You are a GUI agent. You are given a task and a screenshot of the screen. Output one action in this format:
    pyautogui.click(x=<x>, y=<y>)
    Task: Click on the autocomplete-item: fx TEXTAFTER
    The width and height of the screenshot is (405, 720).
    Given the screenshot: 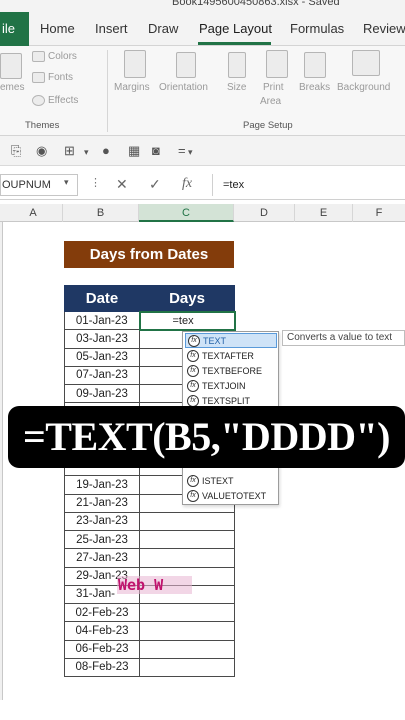 What is the action you would take?
    pyautogui.click(x=231, y=356)
    